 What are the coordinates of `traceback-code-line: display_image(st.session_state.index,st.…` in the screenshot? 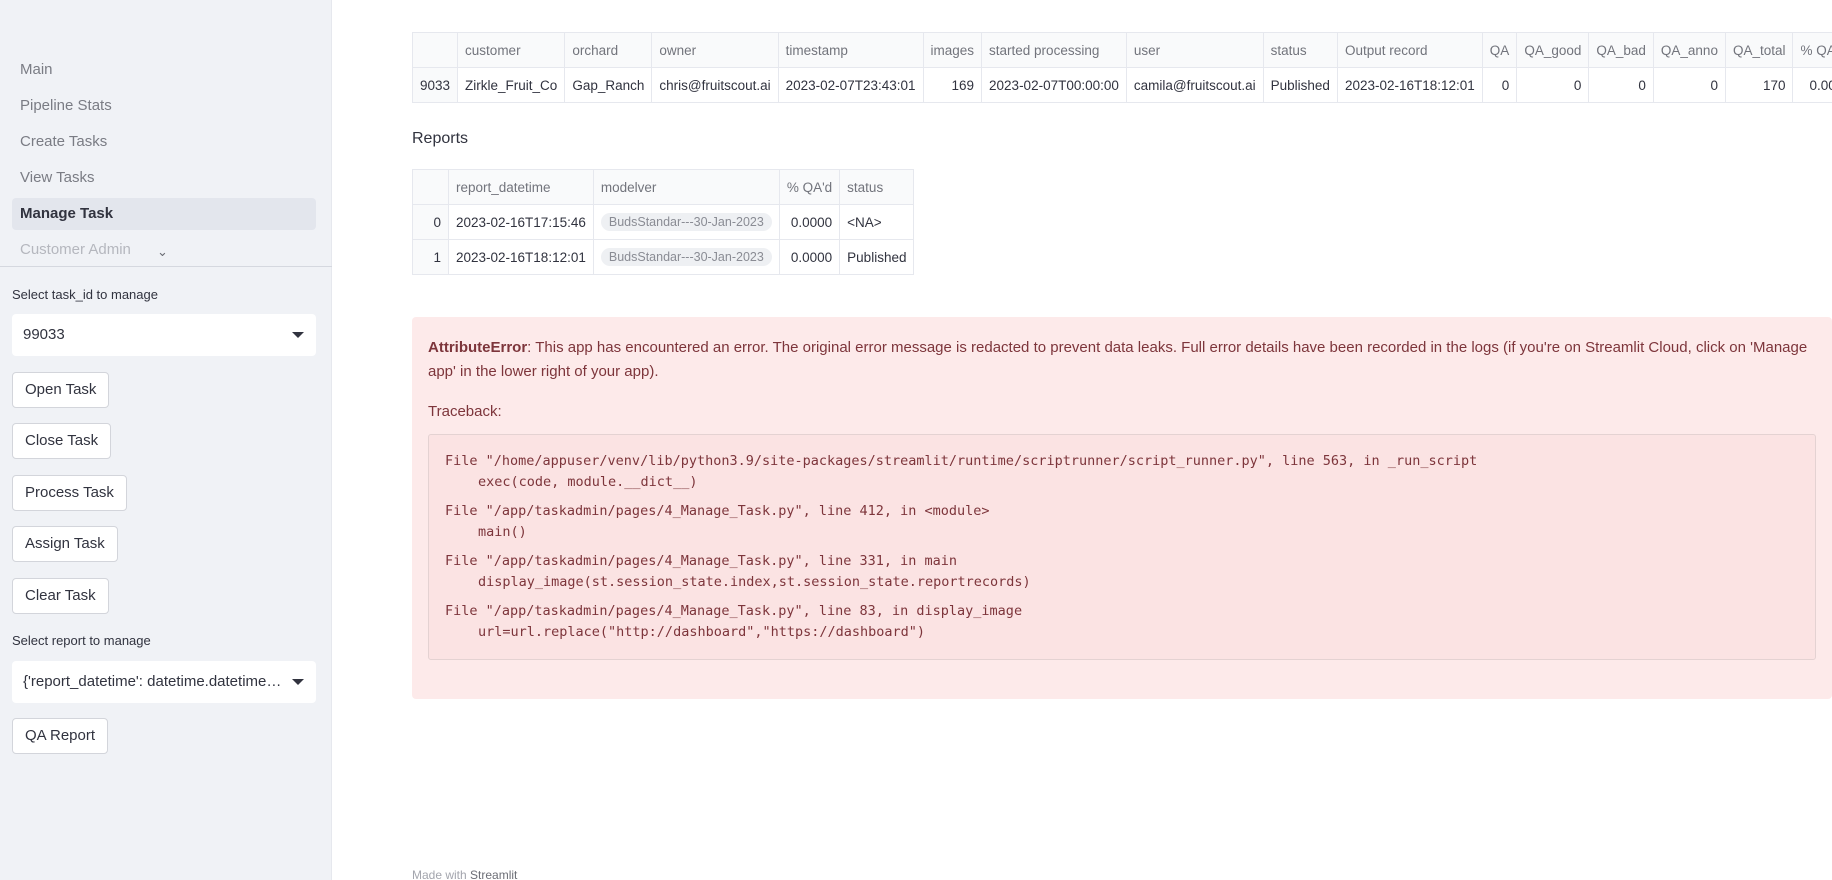 It's located at (754, 582).